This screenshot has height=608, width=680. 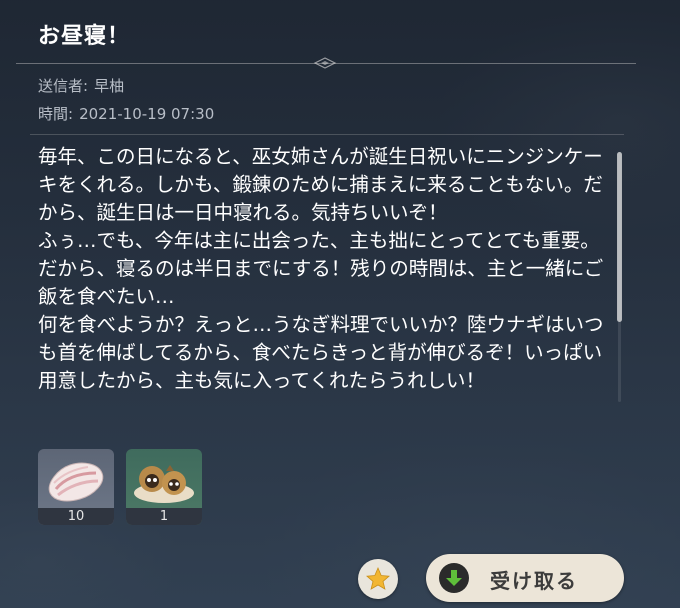 What do you see at coordinates (164, 516) in the screenshot?
I see `attachment-count: 1` at bounding box center [164, 516].